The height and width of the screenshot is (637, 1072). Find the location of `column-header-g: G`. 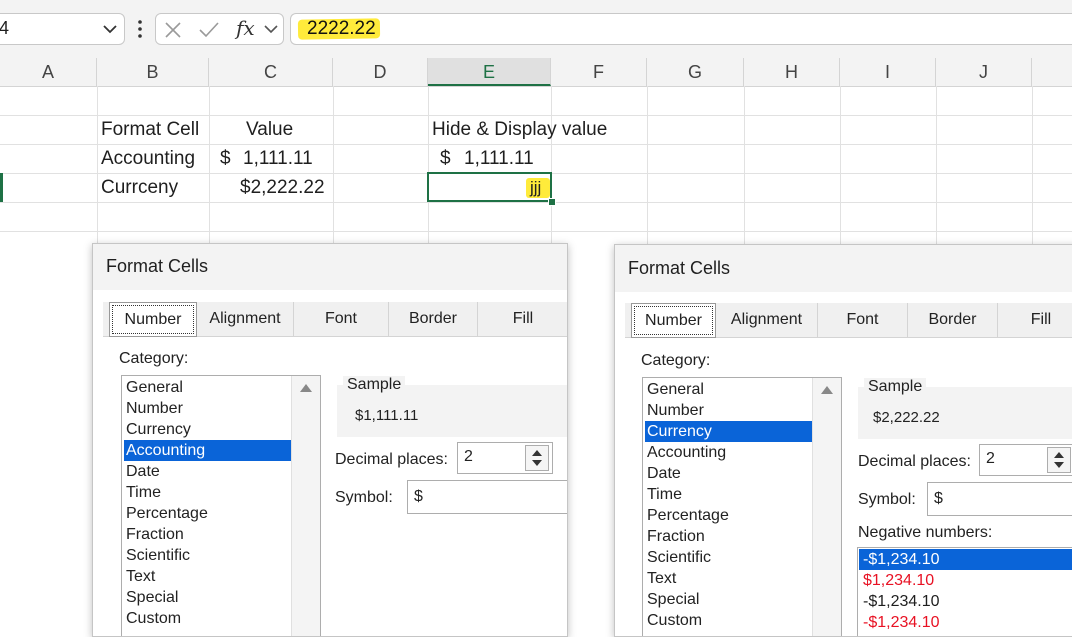

column-header-g: G is located at coordinates (695, 72).